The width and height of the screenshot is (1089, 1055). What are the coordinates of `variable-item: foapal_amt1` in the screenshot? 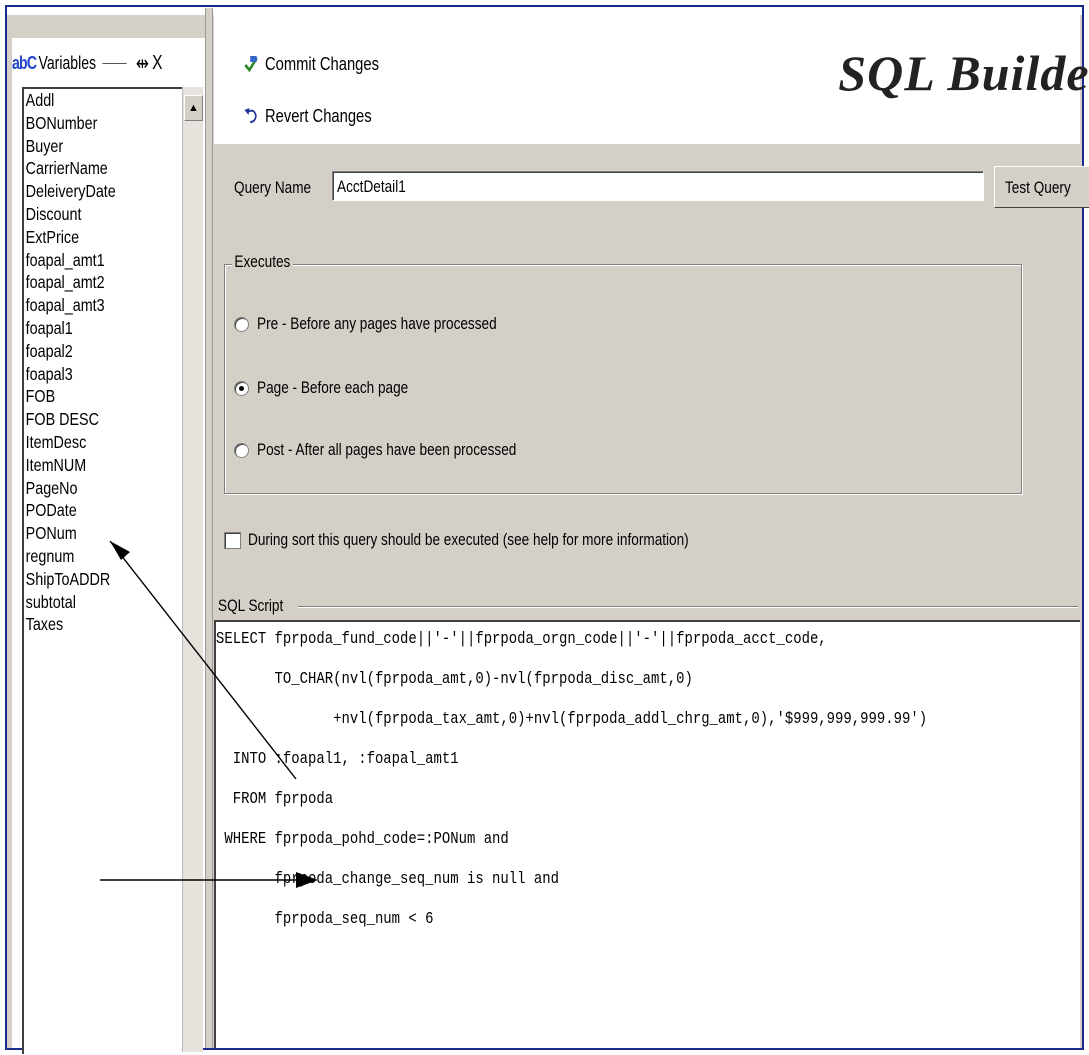 It's located at (89, 260).